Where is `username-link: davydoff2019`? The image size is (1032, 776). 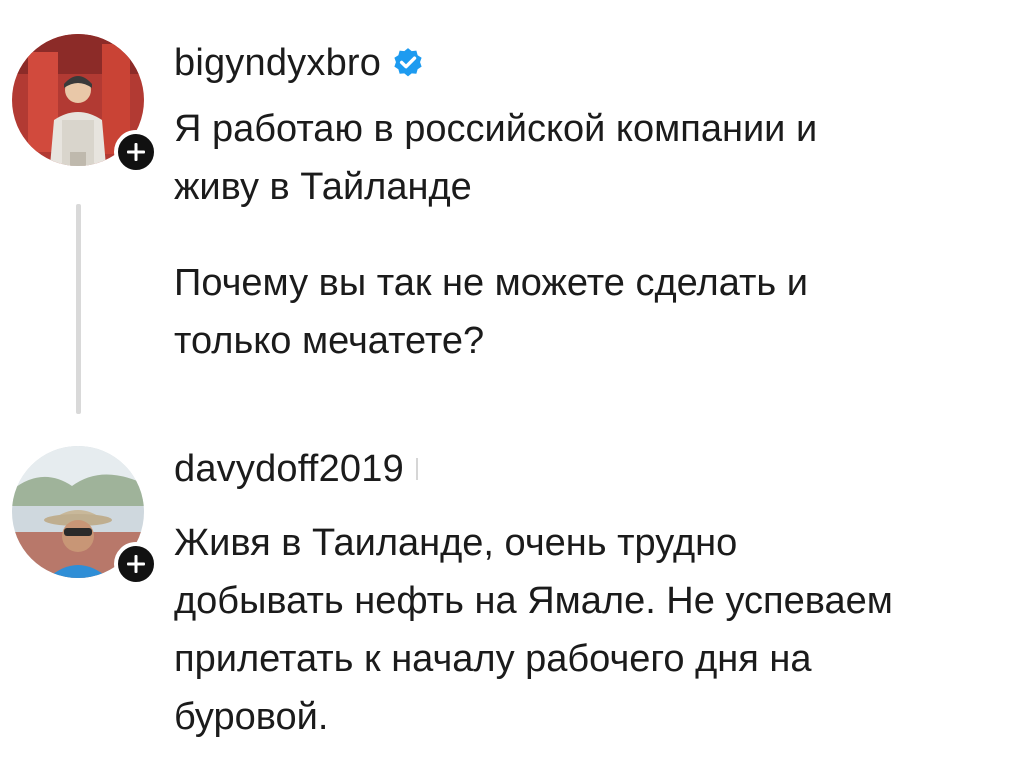
username-link: davydoff2019 is located at coordinates (289, 469).